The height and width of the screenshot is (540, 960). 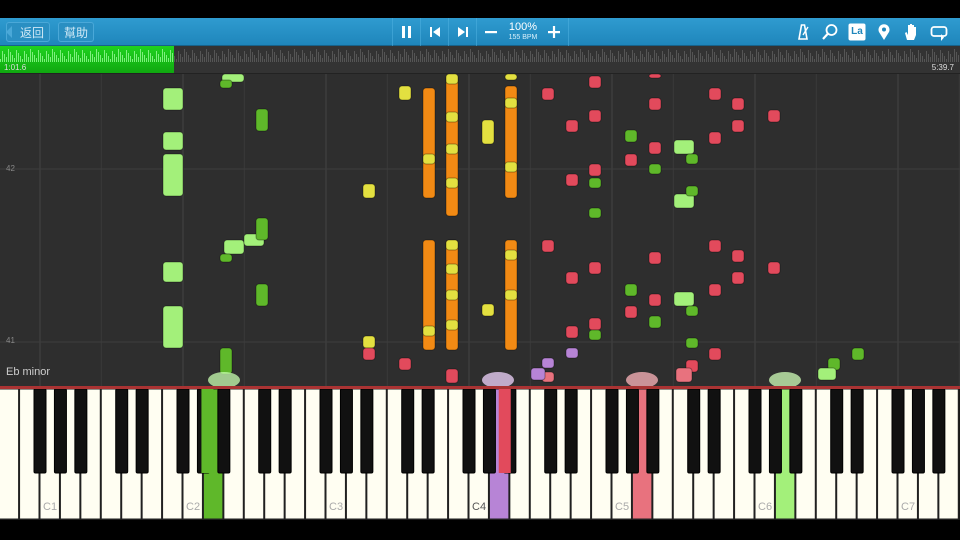 What do you see at coordinates (448, 32) in the screenshot?
I see `toolbar-separator` at bounding box center [448, 32].